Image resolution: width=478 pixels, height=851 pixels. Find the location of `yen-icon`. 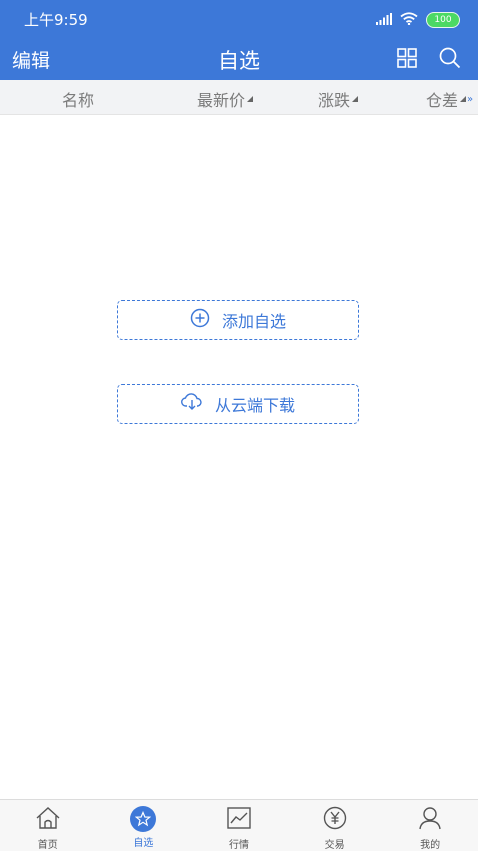

yen-icon is located at coordinates (335, 820).